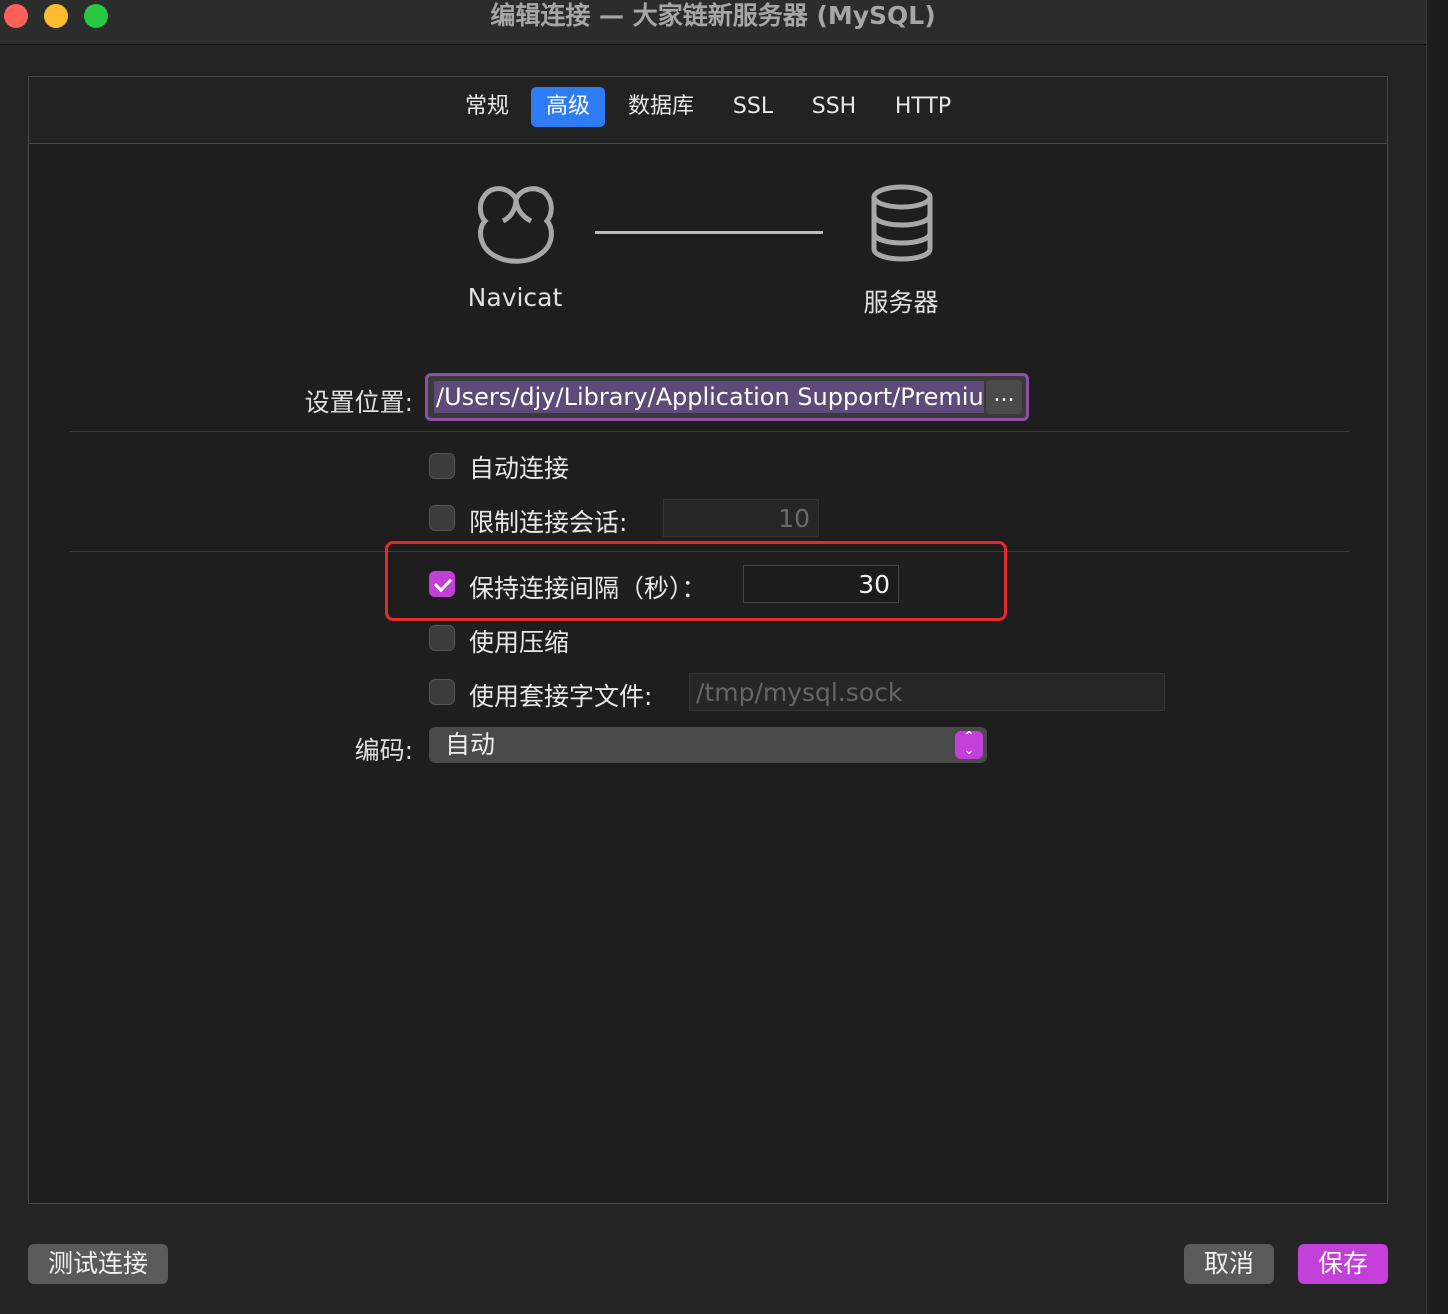 This screenshot has width=1448, height=1314. What do you see at coordinates (661, 107) in the screenshot?
I see `tab-database: 数据库` at bounding box center [661, 107].